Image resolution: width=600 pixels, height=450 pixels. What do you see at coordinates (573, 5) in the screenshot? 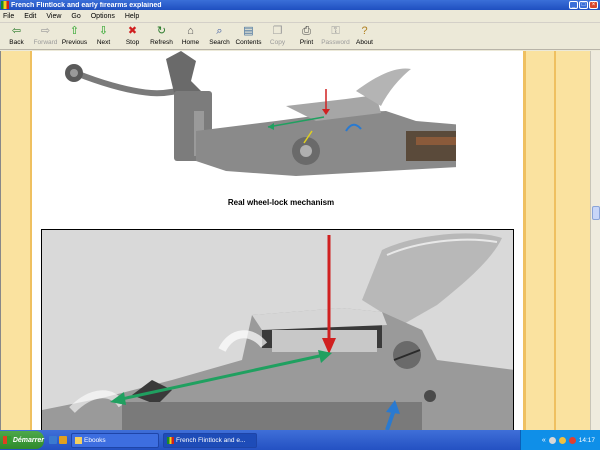
I see `minimize-button: _` at bounding box center [573, 5].